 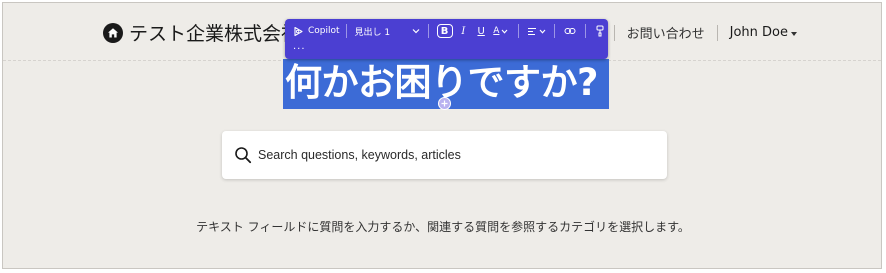 I want to click on copilot-label: Copilot, so click(x=324, y=31).